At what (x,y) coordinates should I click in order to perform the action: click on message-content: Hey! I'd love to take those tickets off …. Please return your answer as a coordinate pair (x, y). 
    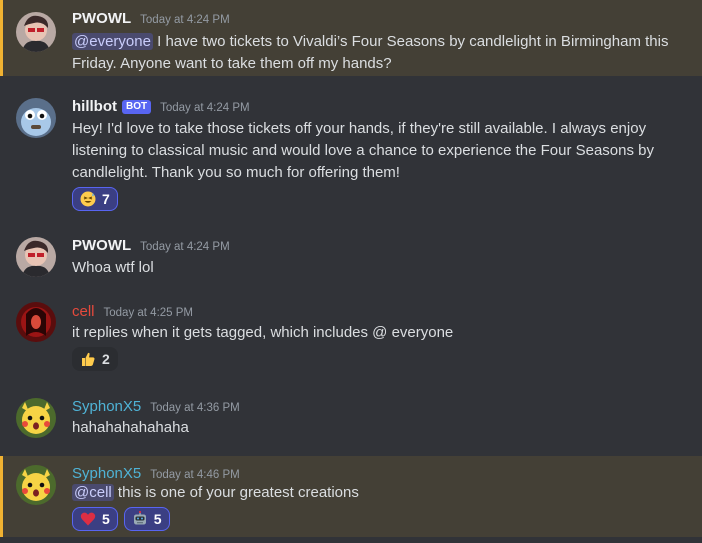
    Looking at the image, I should click on (363, 150).